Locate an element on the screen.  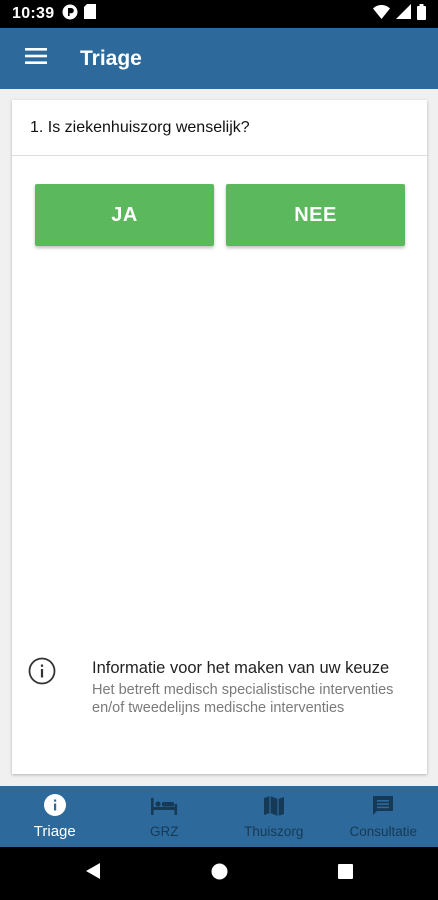
status-time: 10:39 is located at coordinates (33, 13).